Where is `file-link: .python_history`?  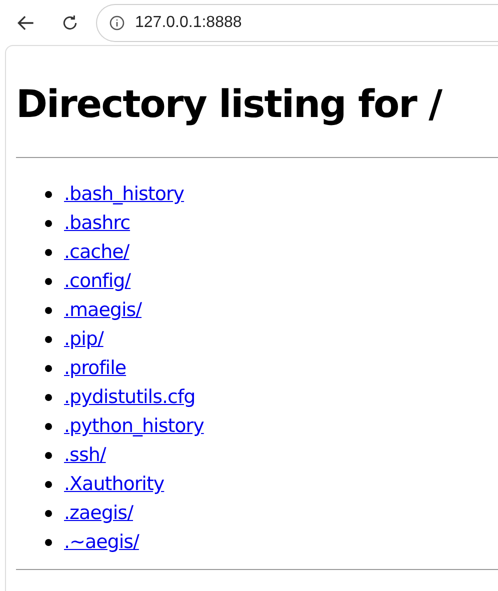
file-link: .python_history is located at coordinates (134, 426).